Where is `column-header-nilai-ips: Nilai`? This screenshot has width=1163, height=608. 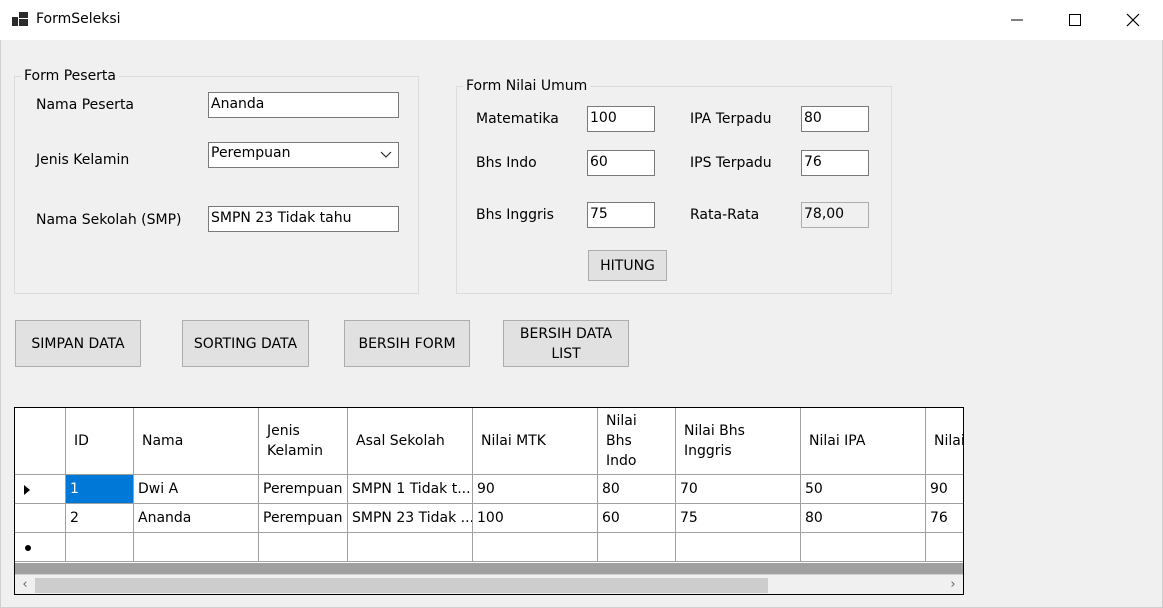 column-header-nilai-ips: Nilai is located at coordinates (944, 441).